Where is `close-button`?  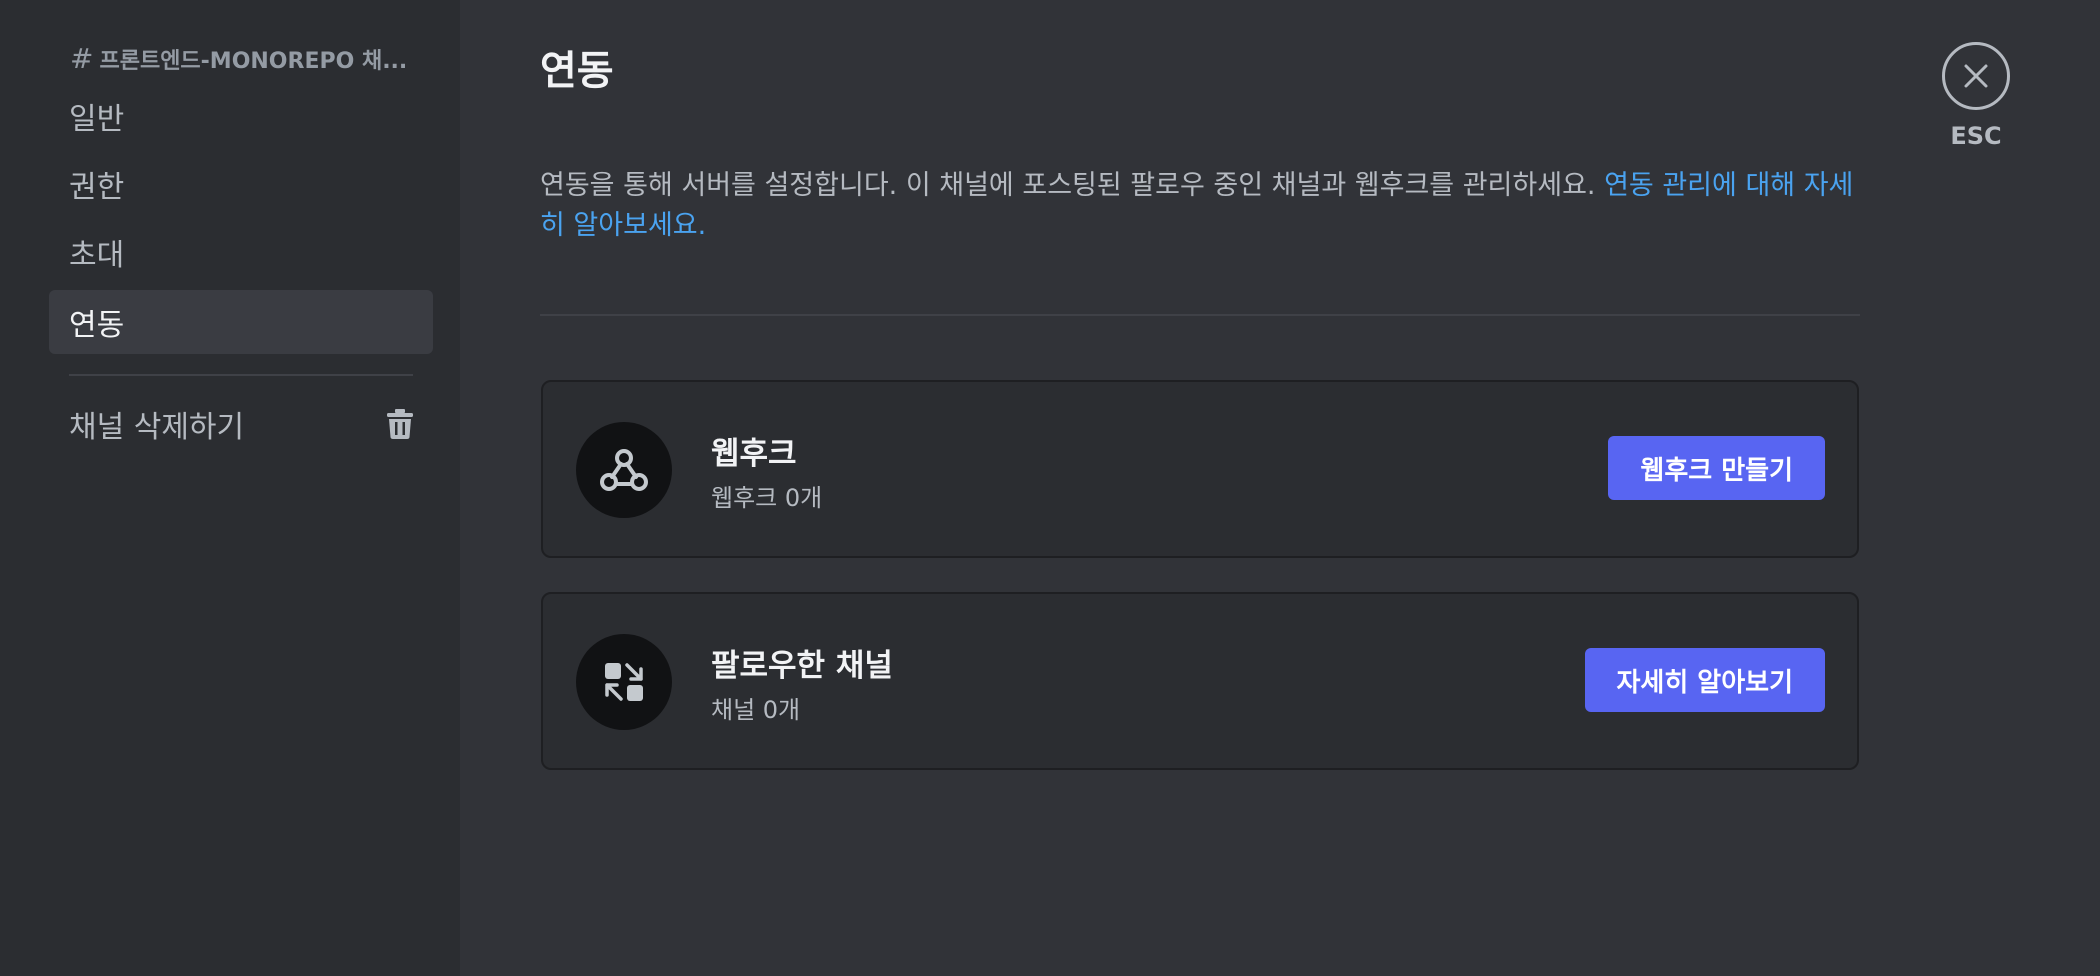 close-button is located at coordinates (1976, 76).